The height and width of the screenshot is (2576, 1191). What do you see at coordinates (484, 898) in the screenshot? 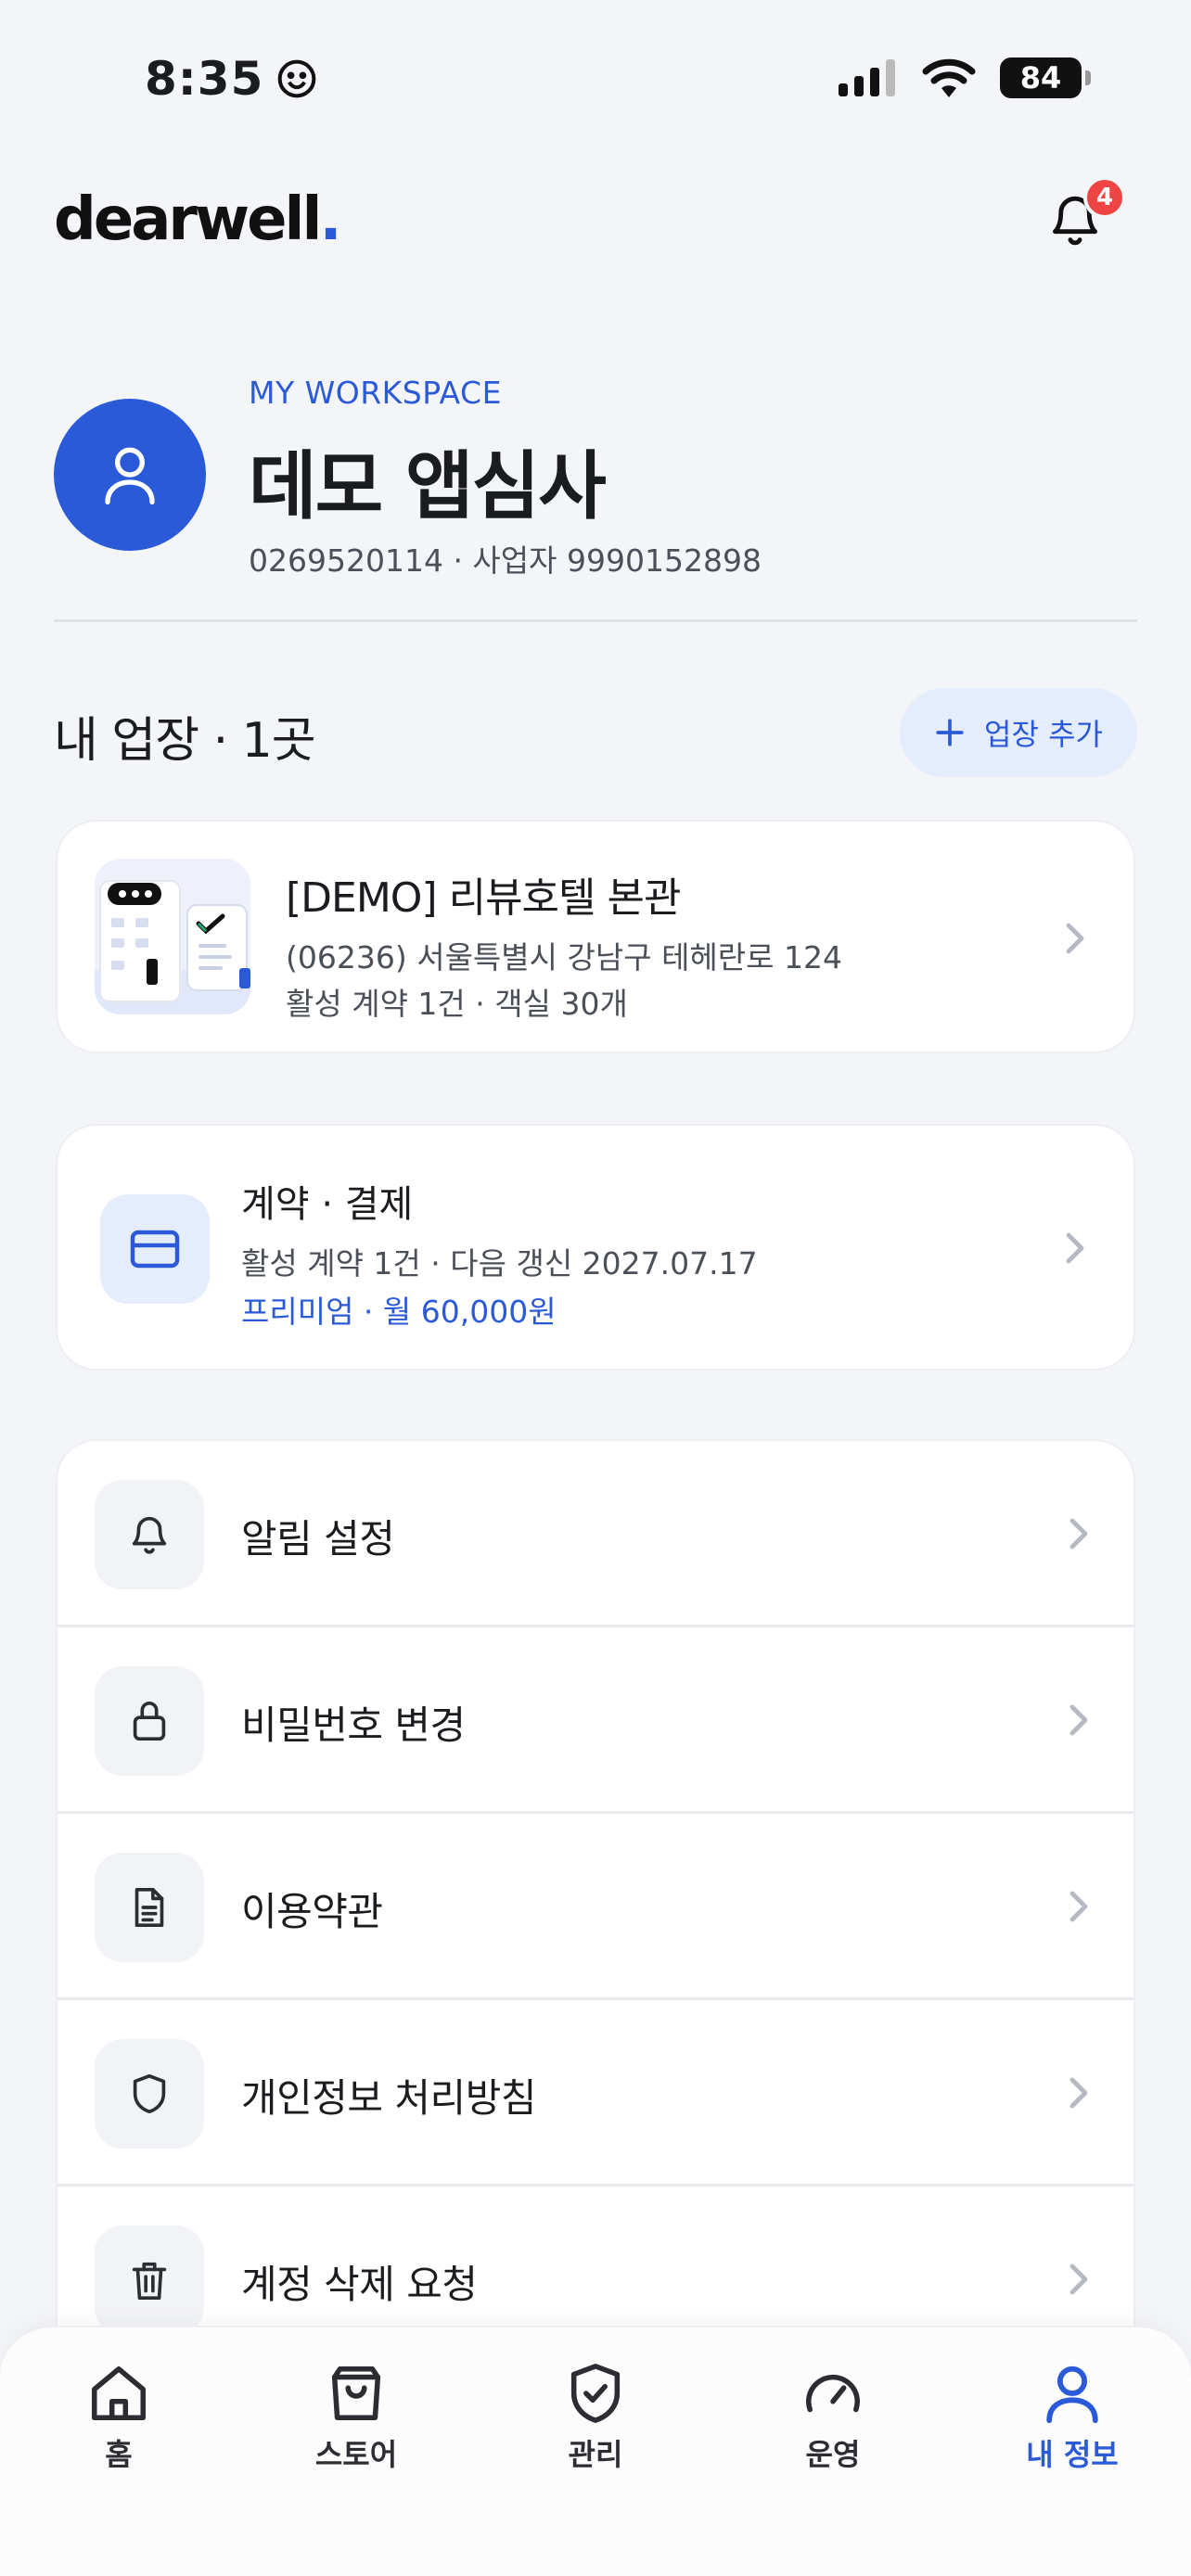
I see `place-name: [DEMO] 리뷰호텔 본관` at bounding box center [484, 898].